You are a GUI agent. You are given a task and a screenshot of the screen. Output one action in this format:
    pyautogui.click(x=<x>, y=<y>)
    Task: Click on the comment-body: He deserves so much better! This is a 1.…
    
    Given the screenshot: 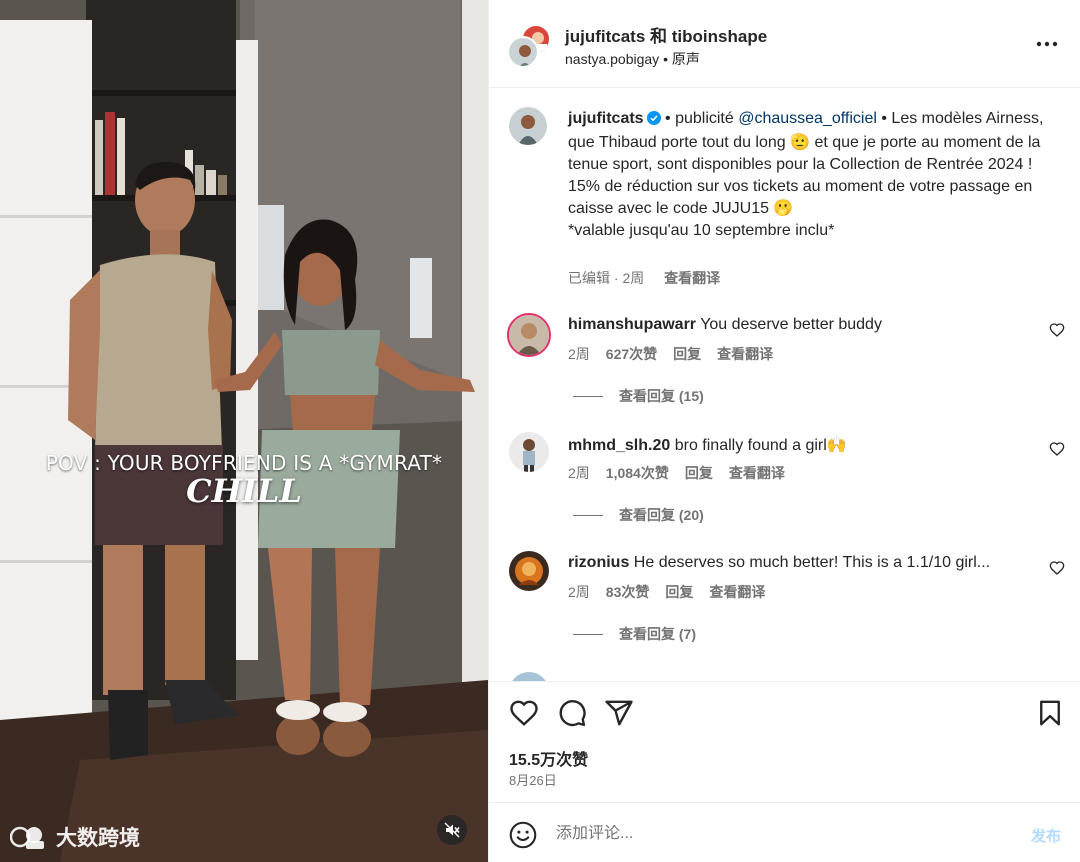 What is the action you would take?
    pyautogui.click(x=812, y=562)
    